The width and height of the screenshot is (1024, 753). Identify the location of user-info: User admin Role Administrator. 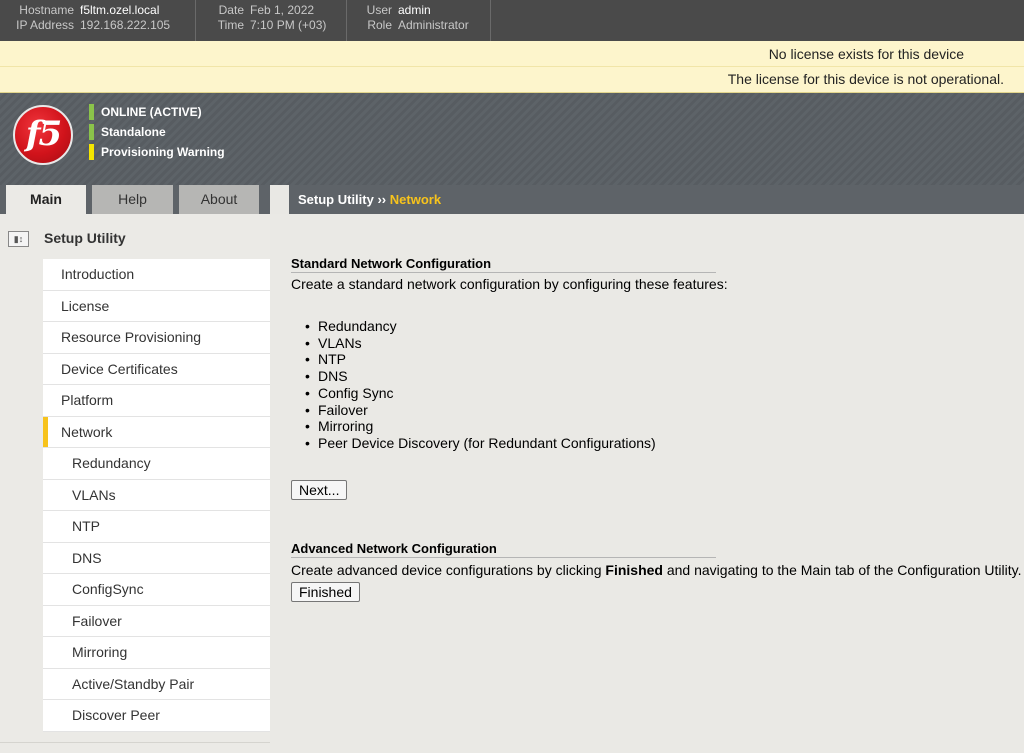
(420, 18).